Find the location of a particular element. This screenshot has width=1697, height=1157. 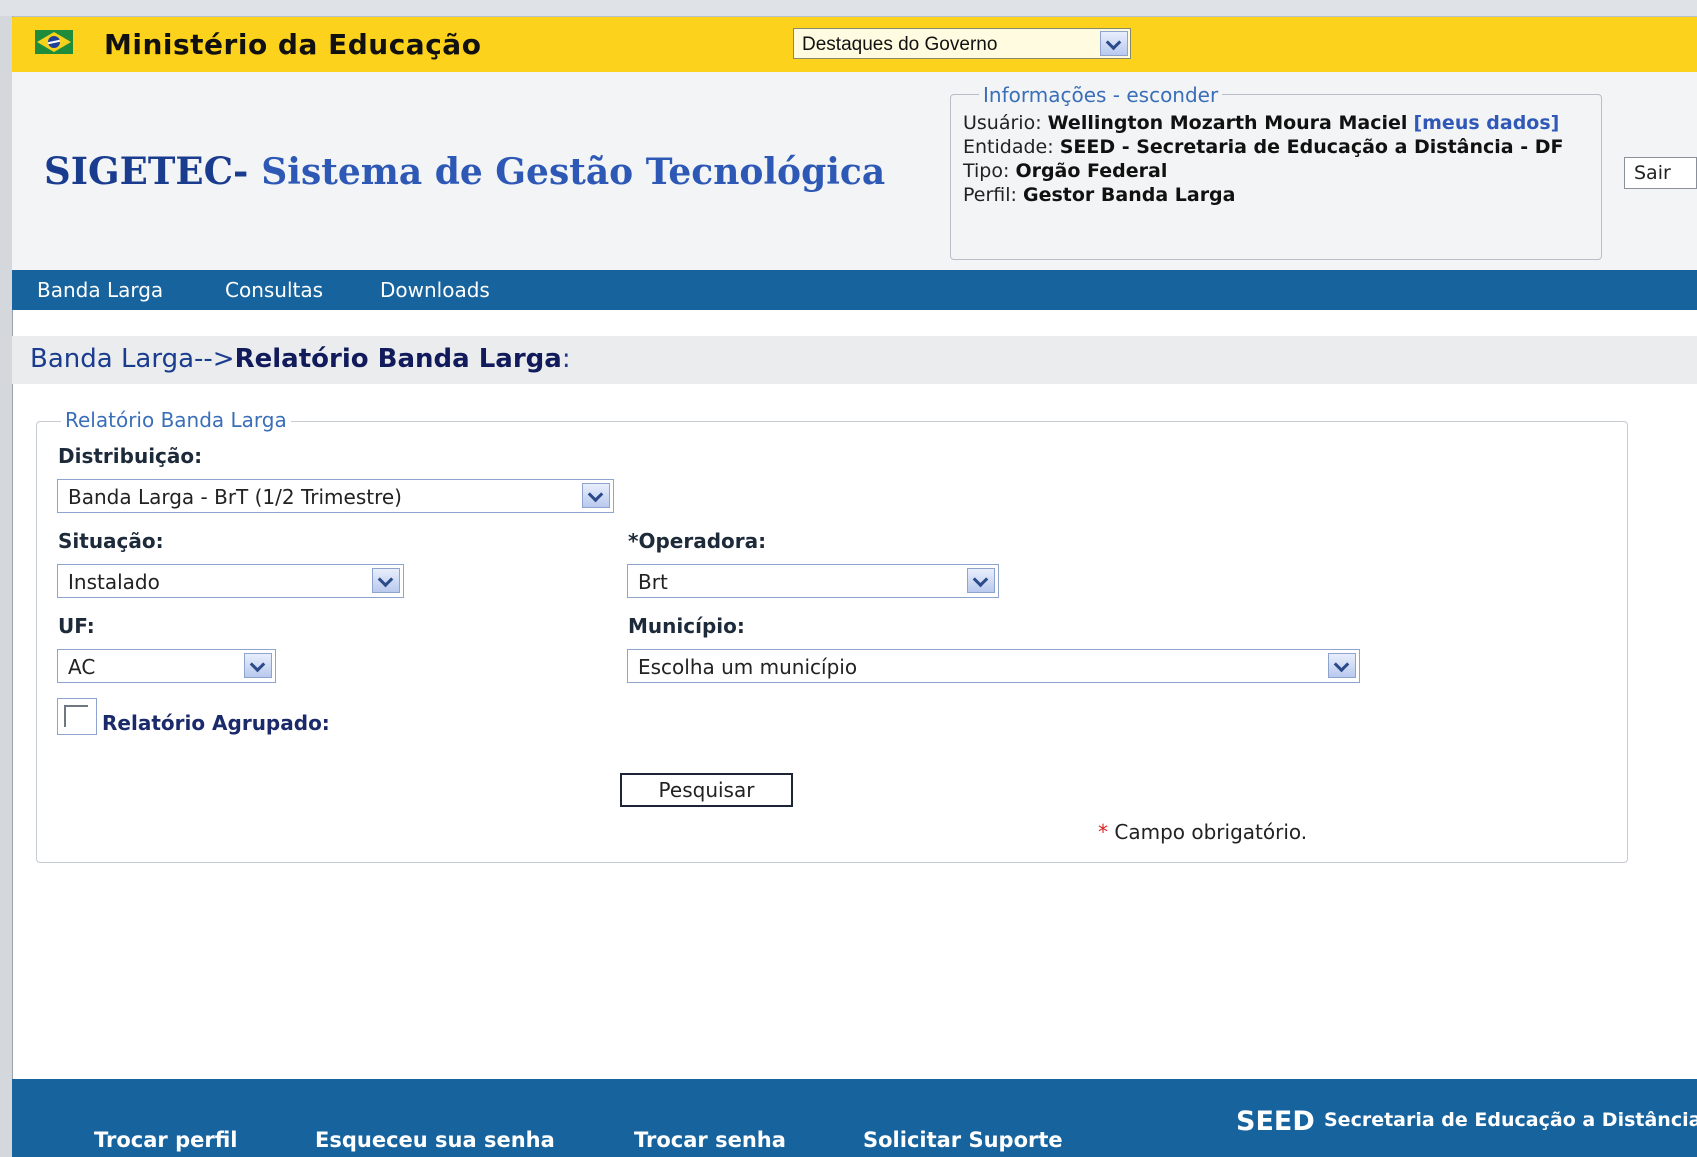

required-text: Campo obrigatório. is located at coordinates (1211, 832).